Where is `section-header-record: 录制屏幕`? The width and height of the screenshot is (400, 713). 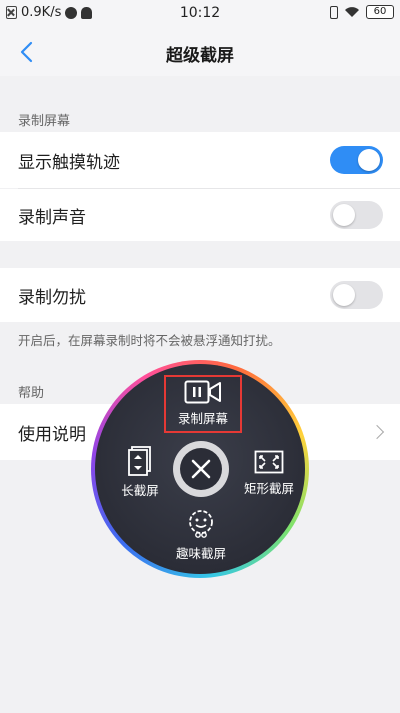 section-header-record: 录制屏幕 is located at coordinates (44, 121).